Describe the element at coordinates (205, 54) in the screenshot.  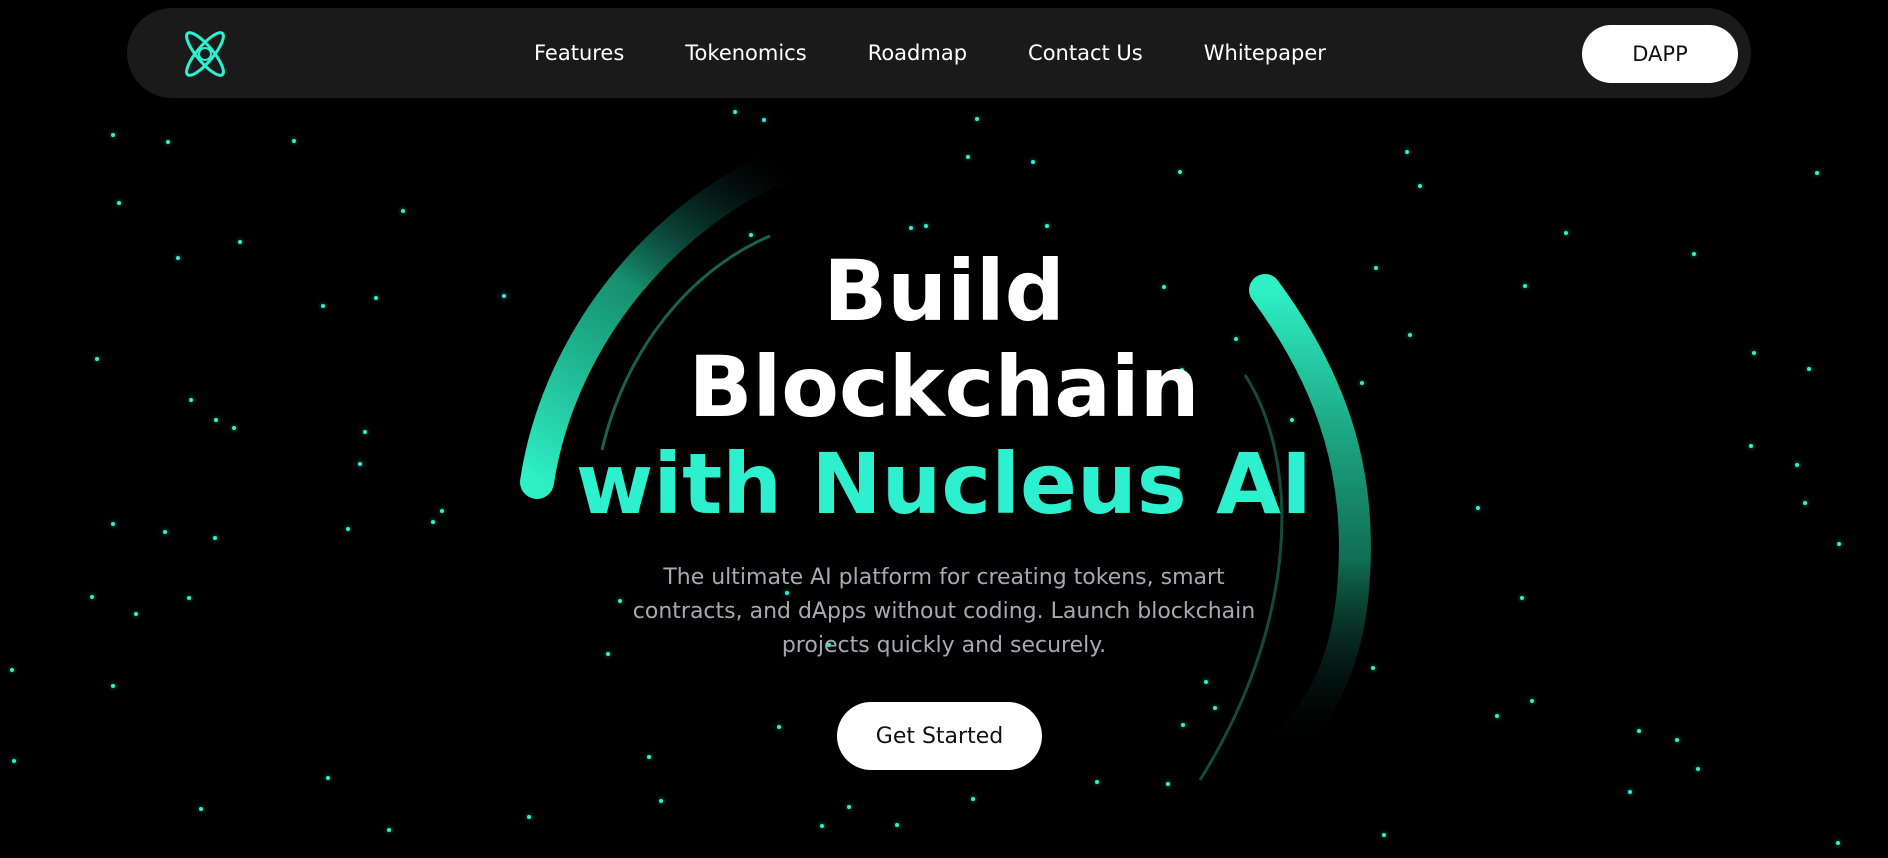
I see `atom-logo-icon` at that location.